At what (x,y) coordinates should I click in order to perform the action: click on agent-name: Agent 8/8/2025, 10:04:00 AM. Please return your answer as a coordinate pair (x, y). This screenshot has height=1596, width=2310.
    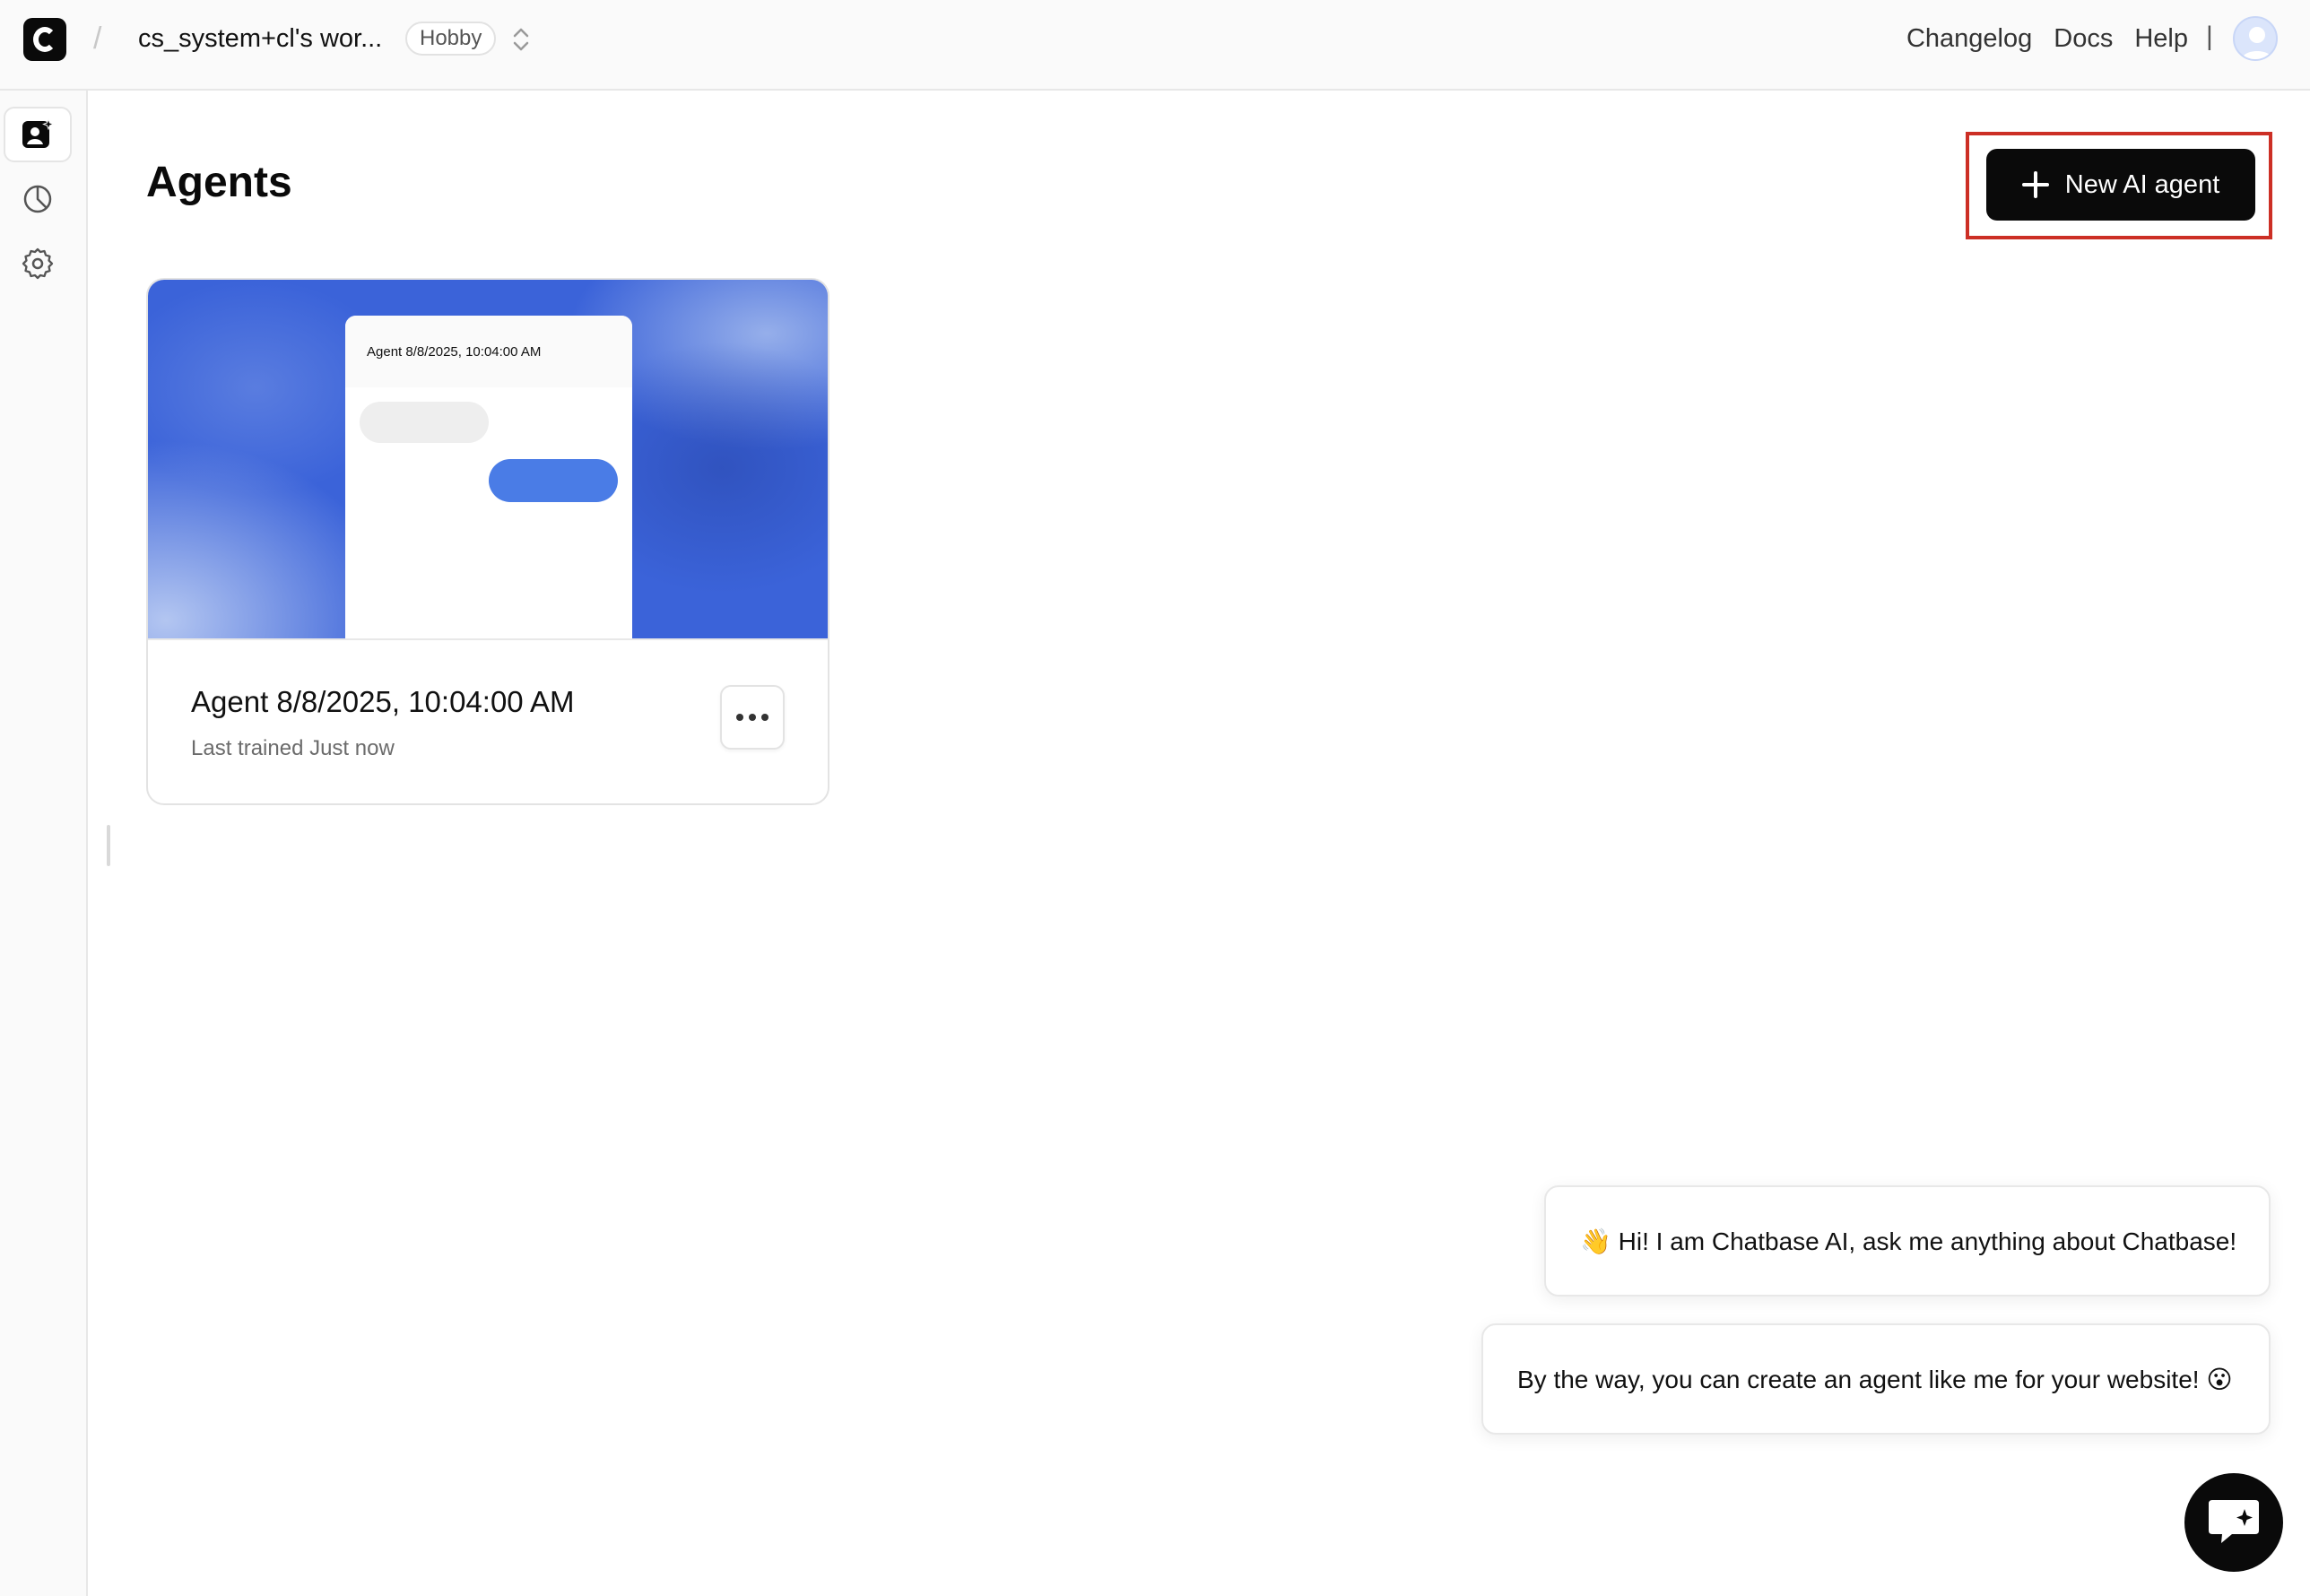
    Looking at the image, I should click on (383, 702).